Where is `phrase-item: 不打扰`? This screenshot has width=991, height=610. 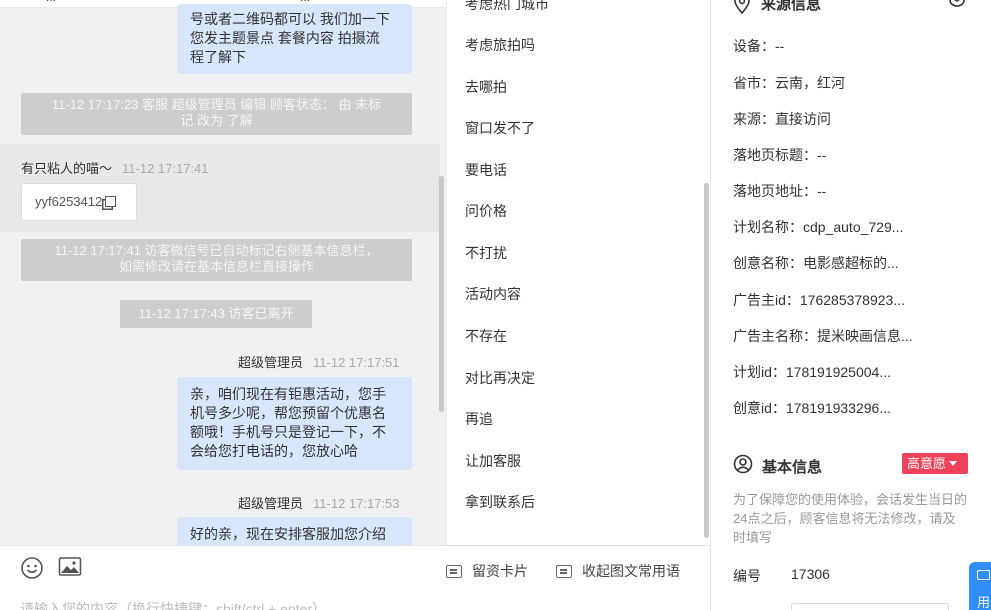
phrase-item: 不打扰 is located at coordinates (486, 253).